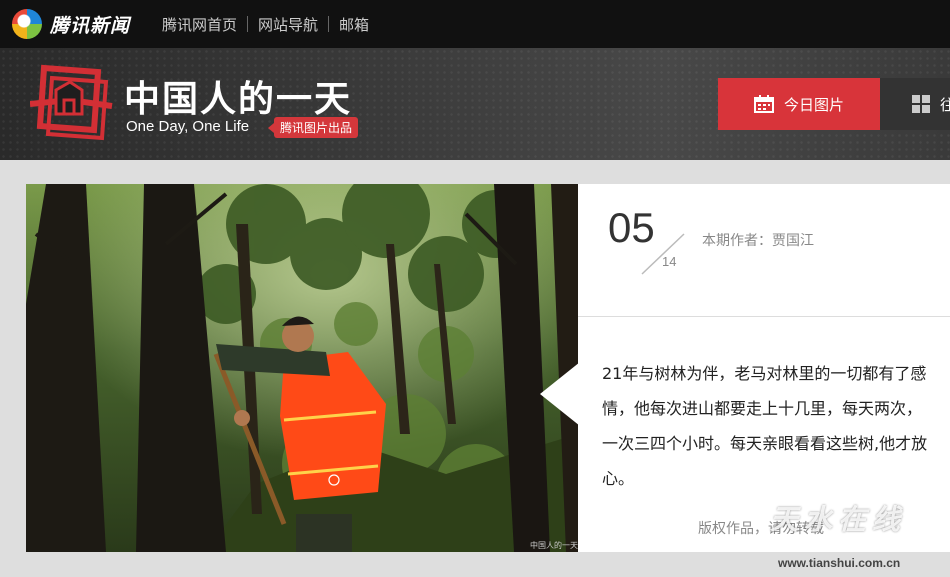  Describe the element at coordinates (945, 104) in the screenshot. I see `past-issues-label: 往` at that location.